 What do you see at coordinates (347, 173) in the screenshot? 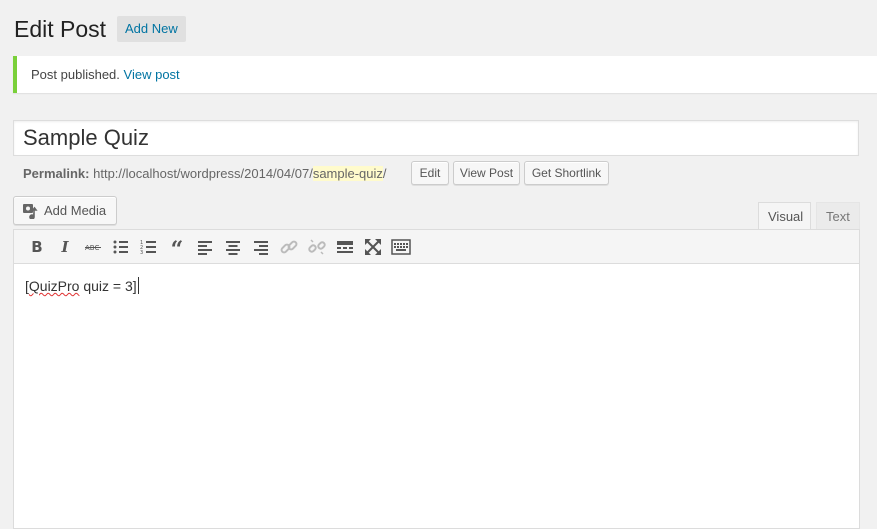
I see `permalink-slug: sample-quiz` at bounding box center [347, 173].